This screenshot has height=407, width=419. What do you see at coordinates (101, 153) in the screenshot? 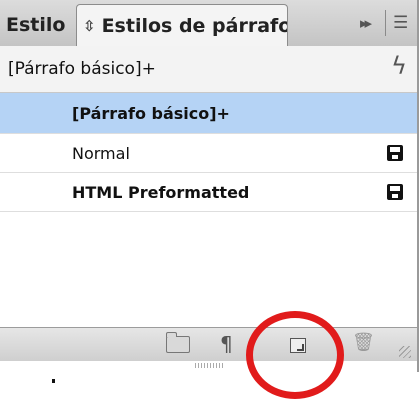
I see `style-item-label: Normal` at bounding box center [101, 153].